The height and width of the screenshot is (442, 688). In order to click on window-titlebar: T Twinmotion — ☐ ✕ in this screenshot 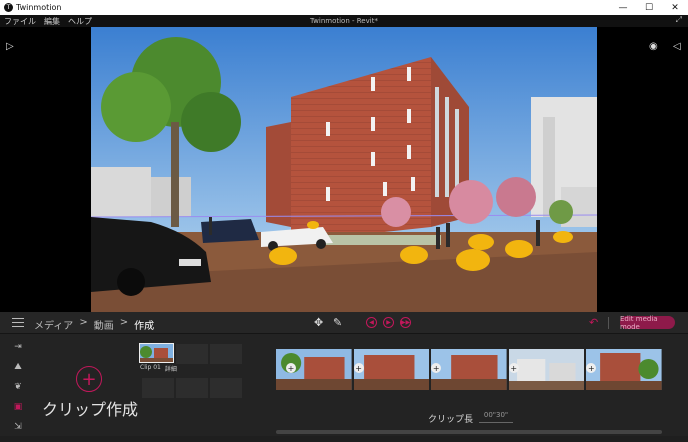, I will do `click(344, 7)`.